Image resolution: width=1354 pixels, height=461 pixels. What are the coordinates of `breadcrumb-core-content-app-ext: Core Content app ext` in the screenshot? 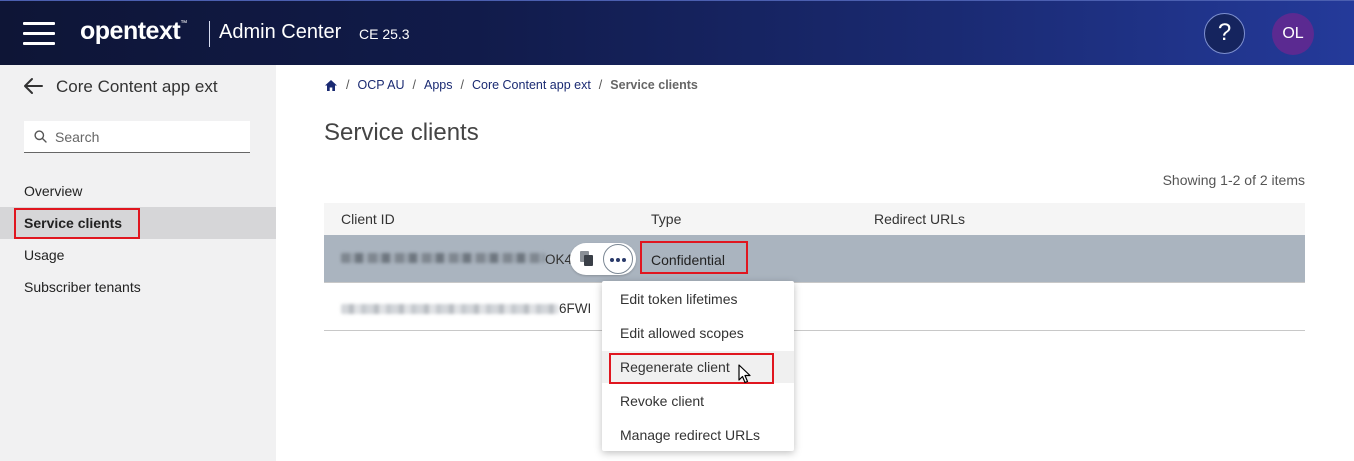 It's located at (531, 85).